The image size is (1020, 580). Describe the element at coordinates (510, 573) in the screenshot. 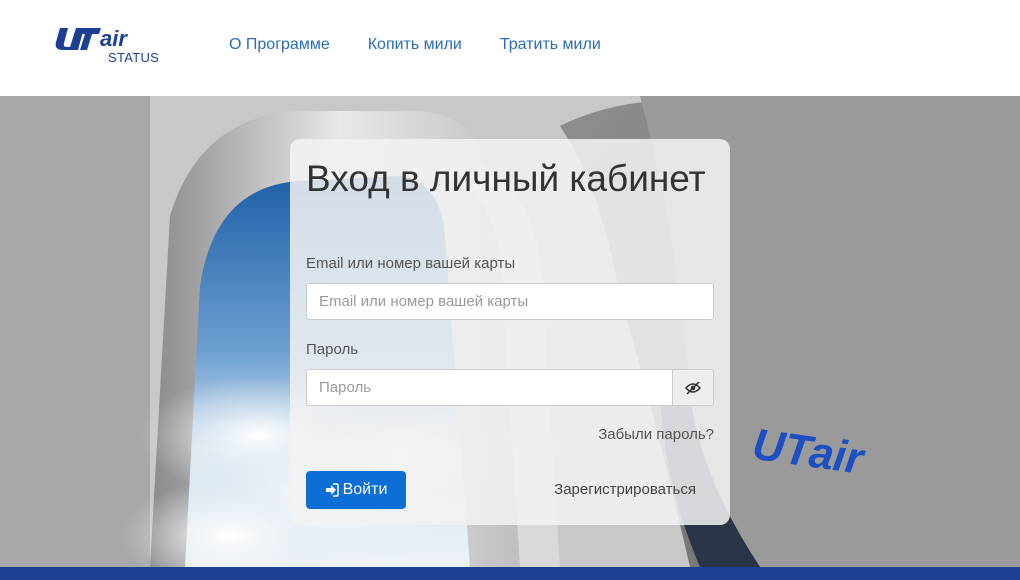

I see `footer-bar` at that location.